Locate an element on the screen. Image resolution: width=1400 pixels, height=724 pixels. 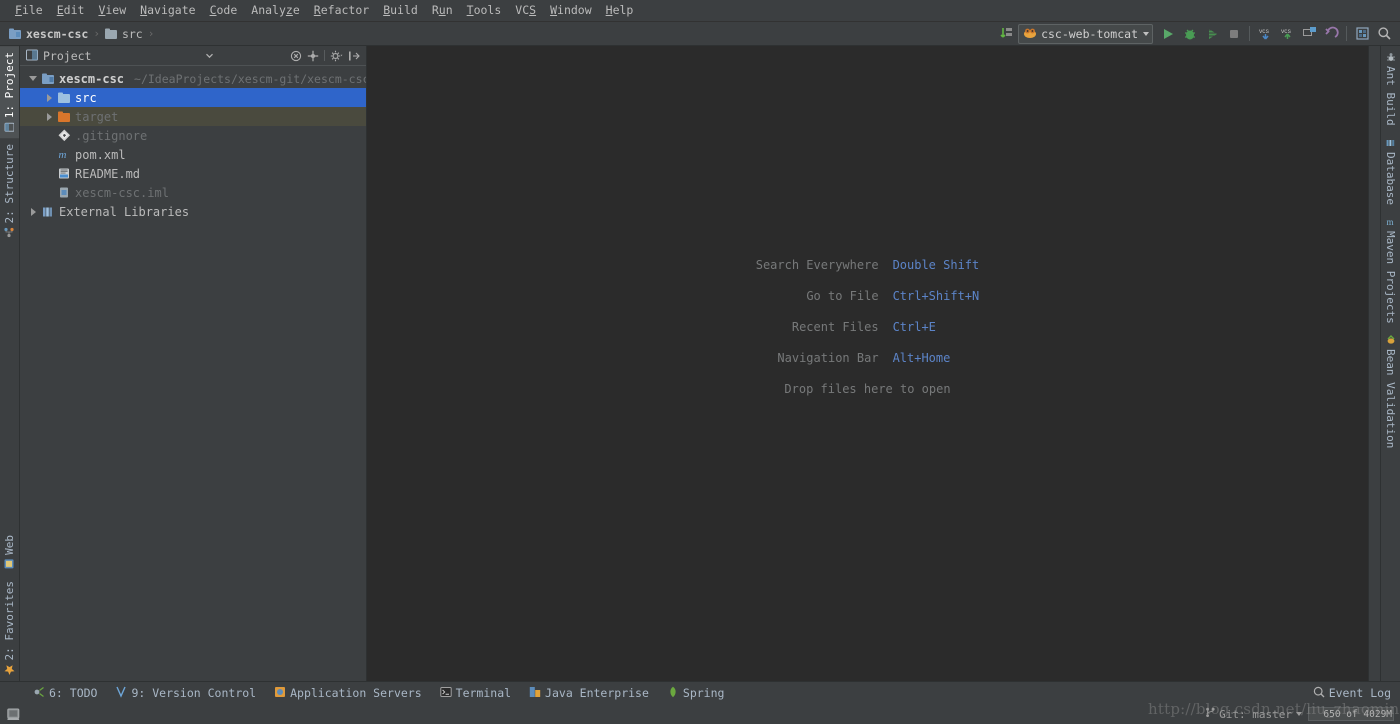
folder-excluded-icon is located at coordinates (64, 117).